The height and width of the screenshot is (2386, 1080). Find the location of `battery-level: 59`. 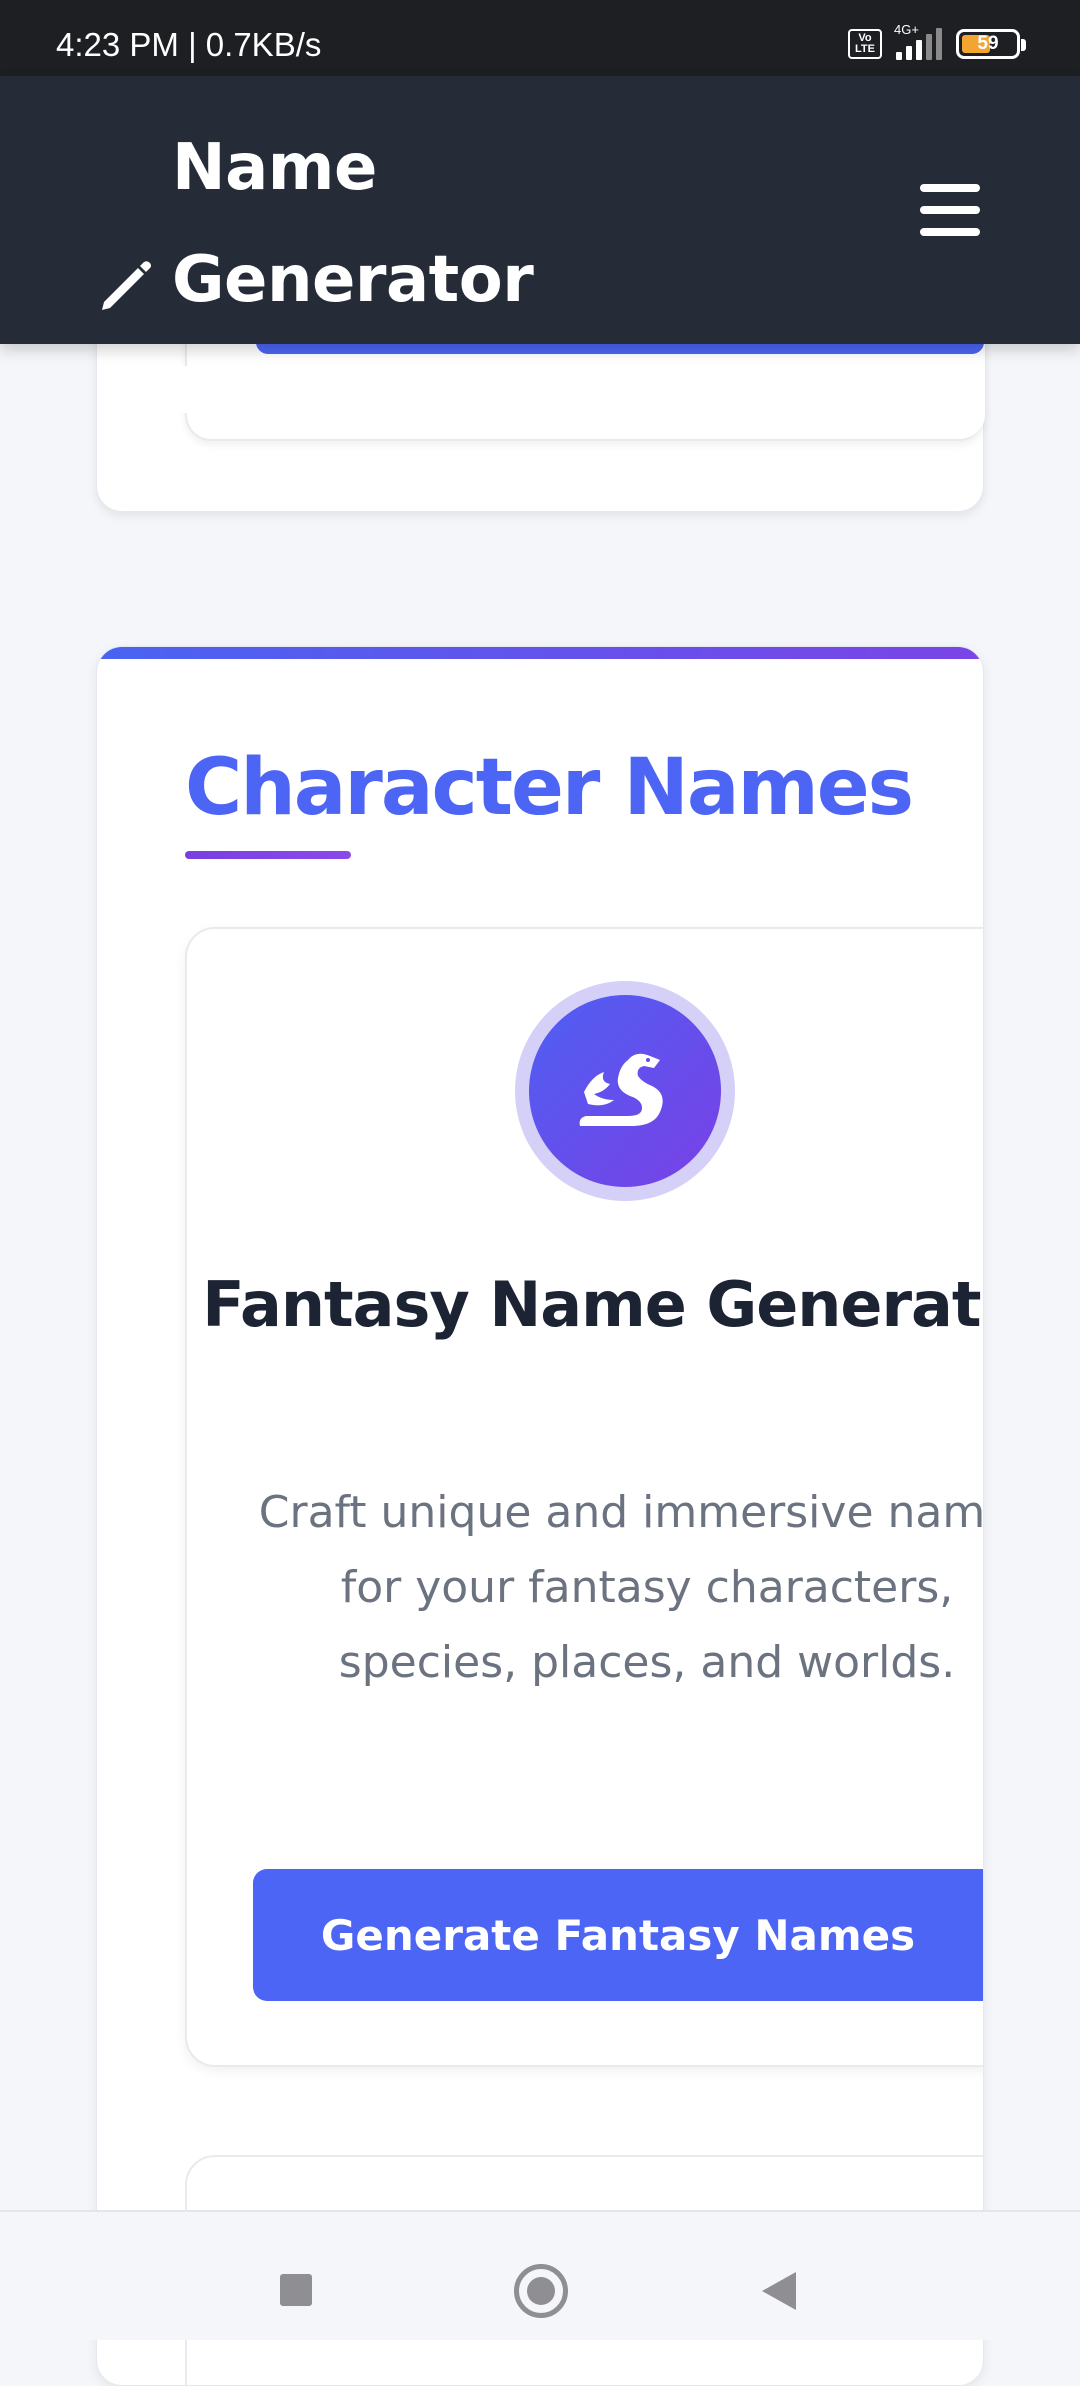

battery-level: 59 is located at coordinates (988, 43).